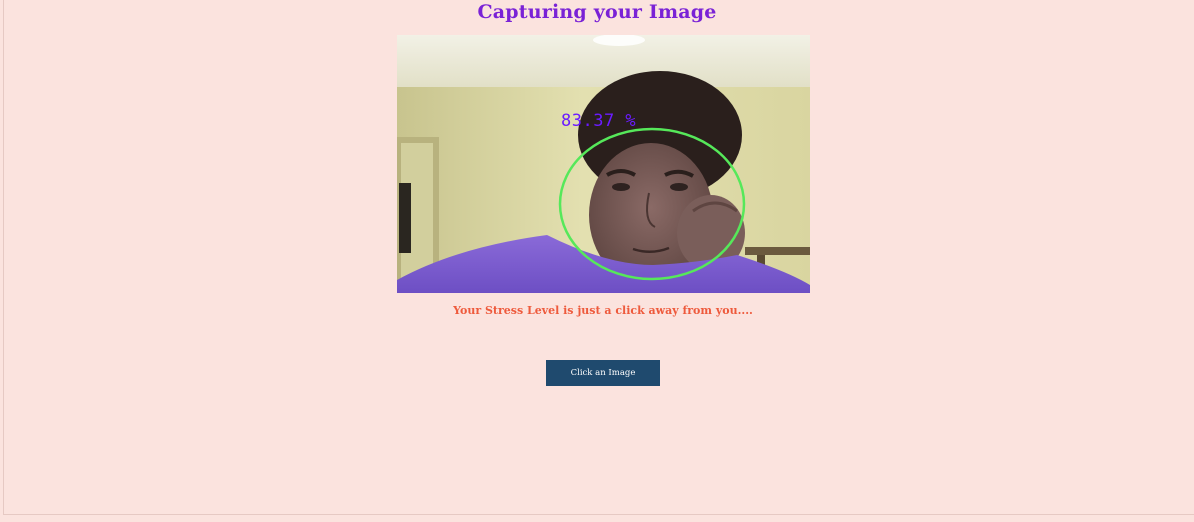 This screenshot has width=1194, height=522. I want to click on click-image-button: Click an Image, so click(603, 373).